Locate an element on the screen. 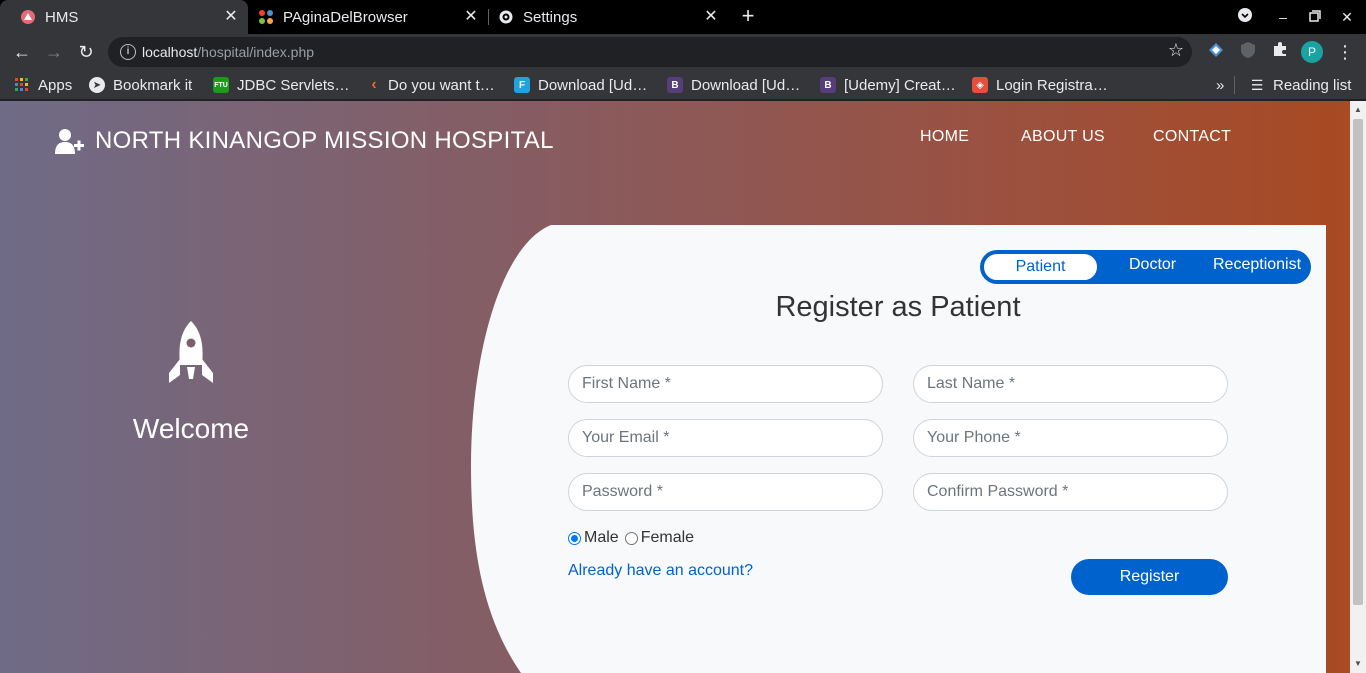  male-label: Male is located at coordinates (601, 538).